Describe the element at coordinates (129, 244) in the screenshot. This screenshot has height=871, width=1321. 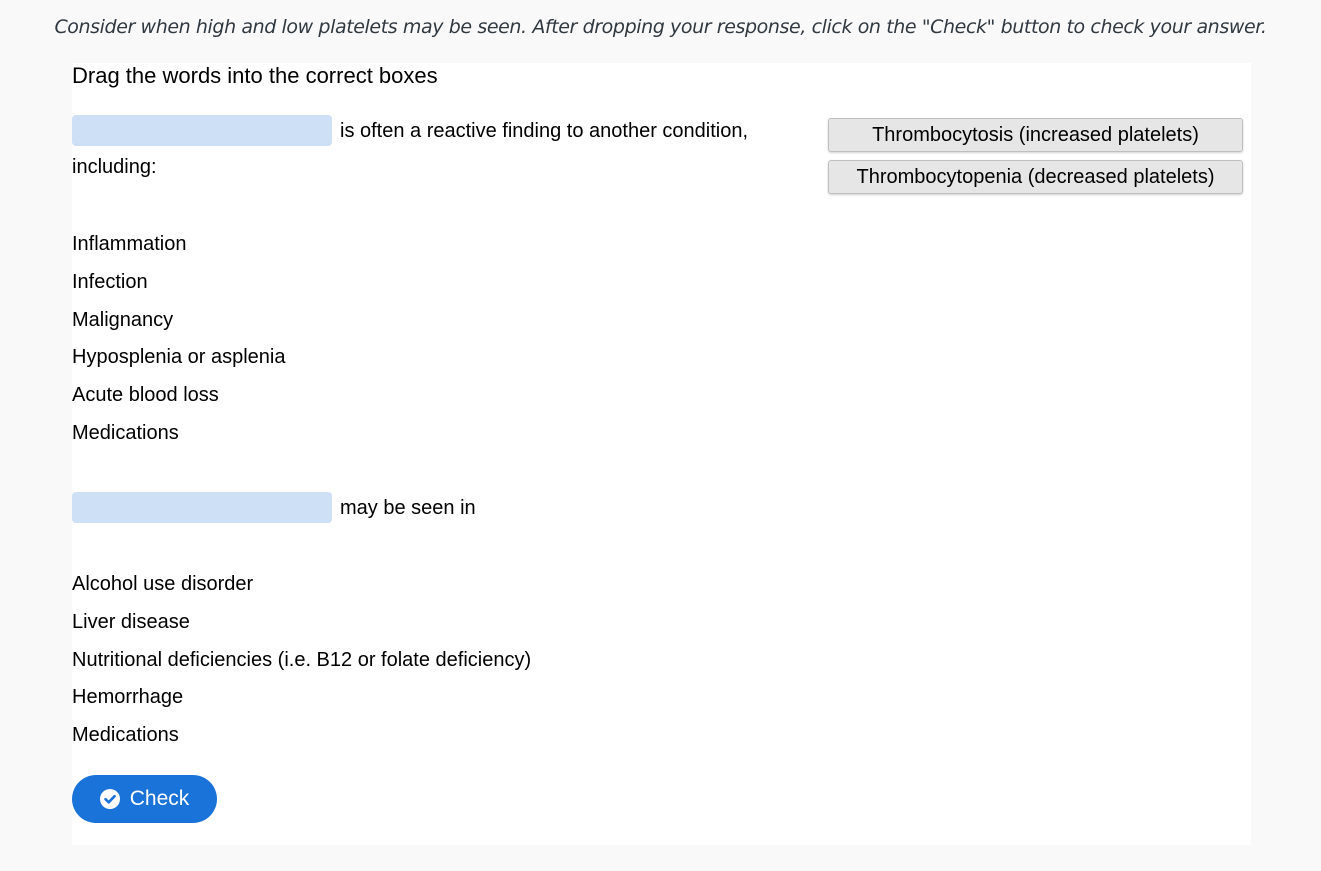
I see `list-item: Inflammation` at that location.